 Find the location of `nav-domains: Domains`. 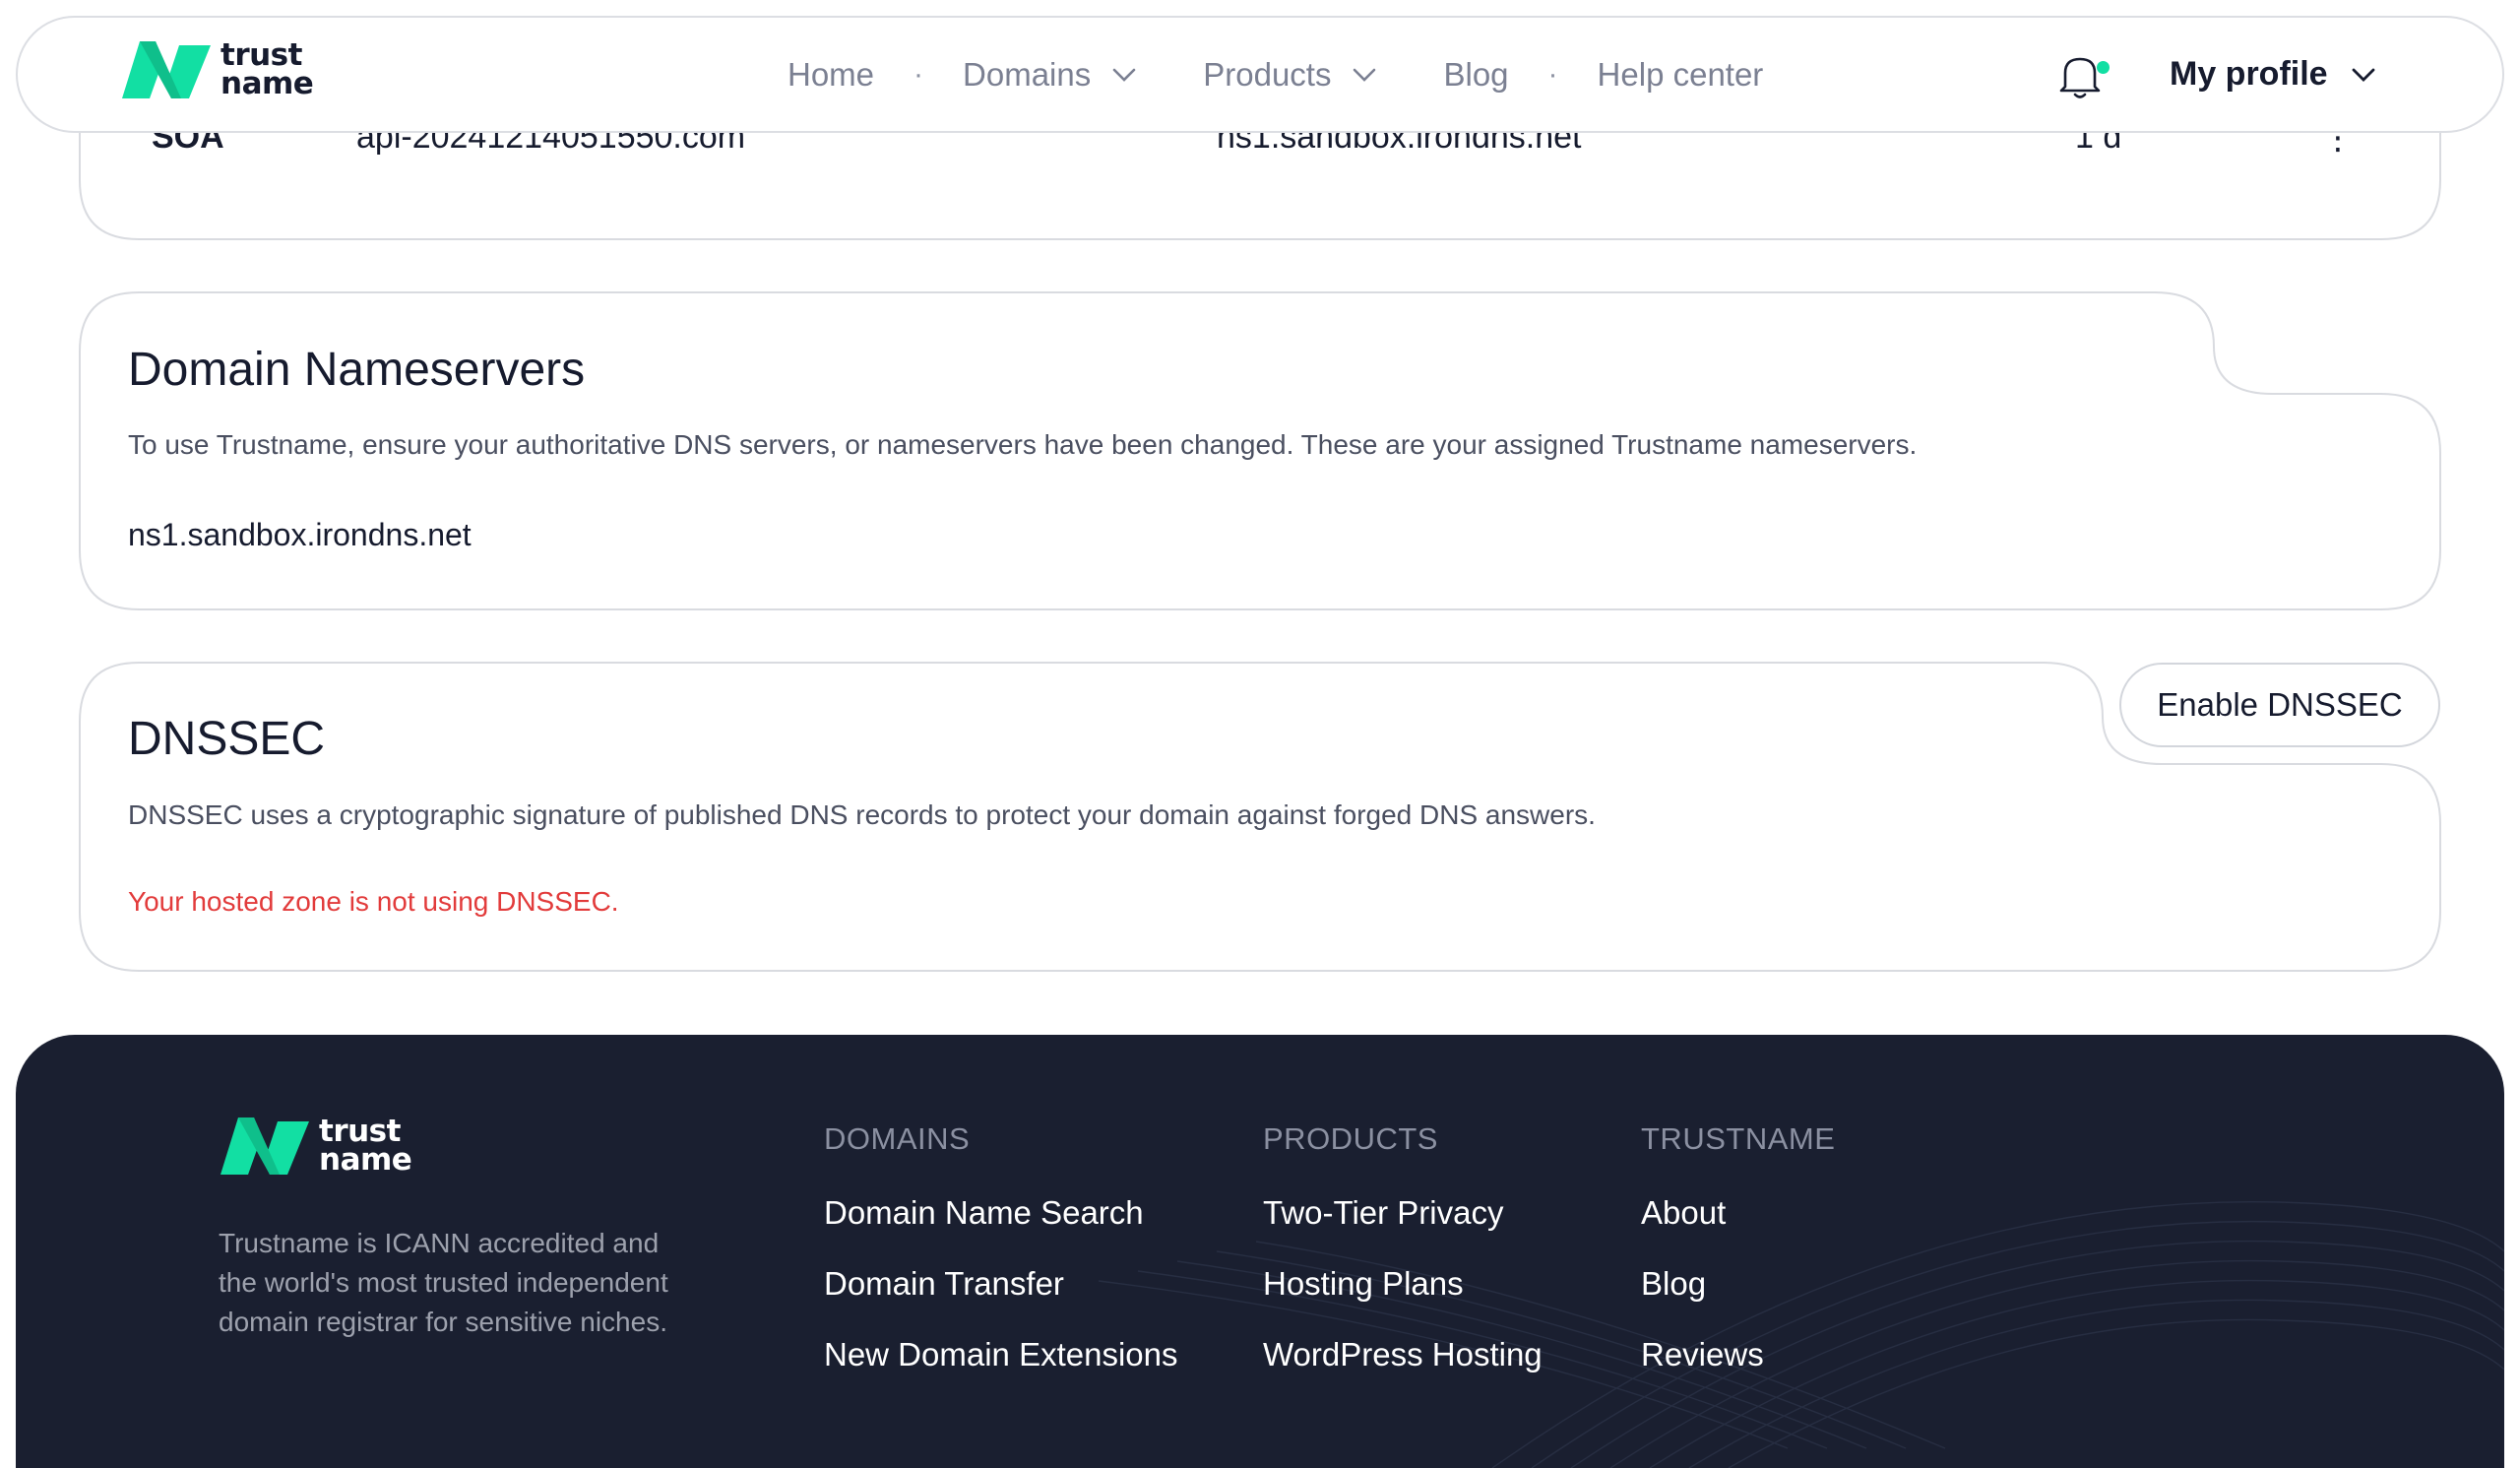

nav-domains: Domains is located at coordinates (1049, 75).